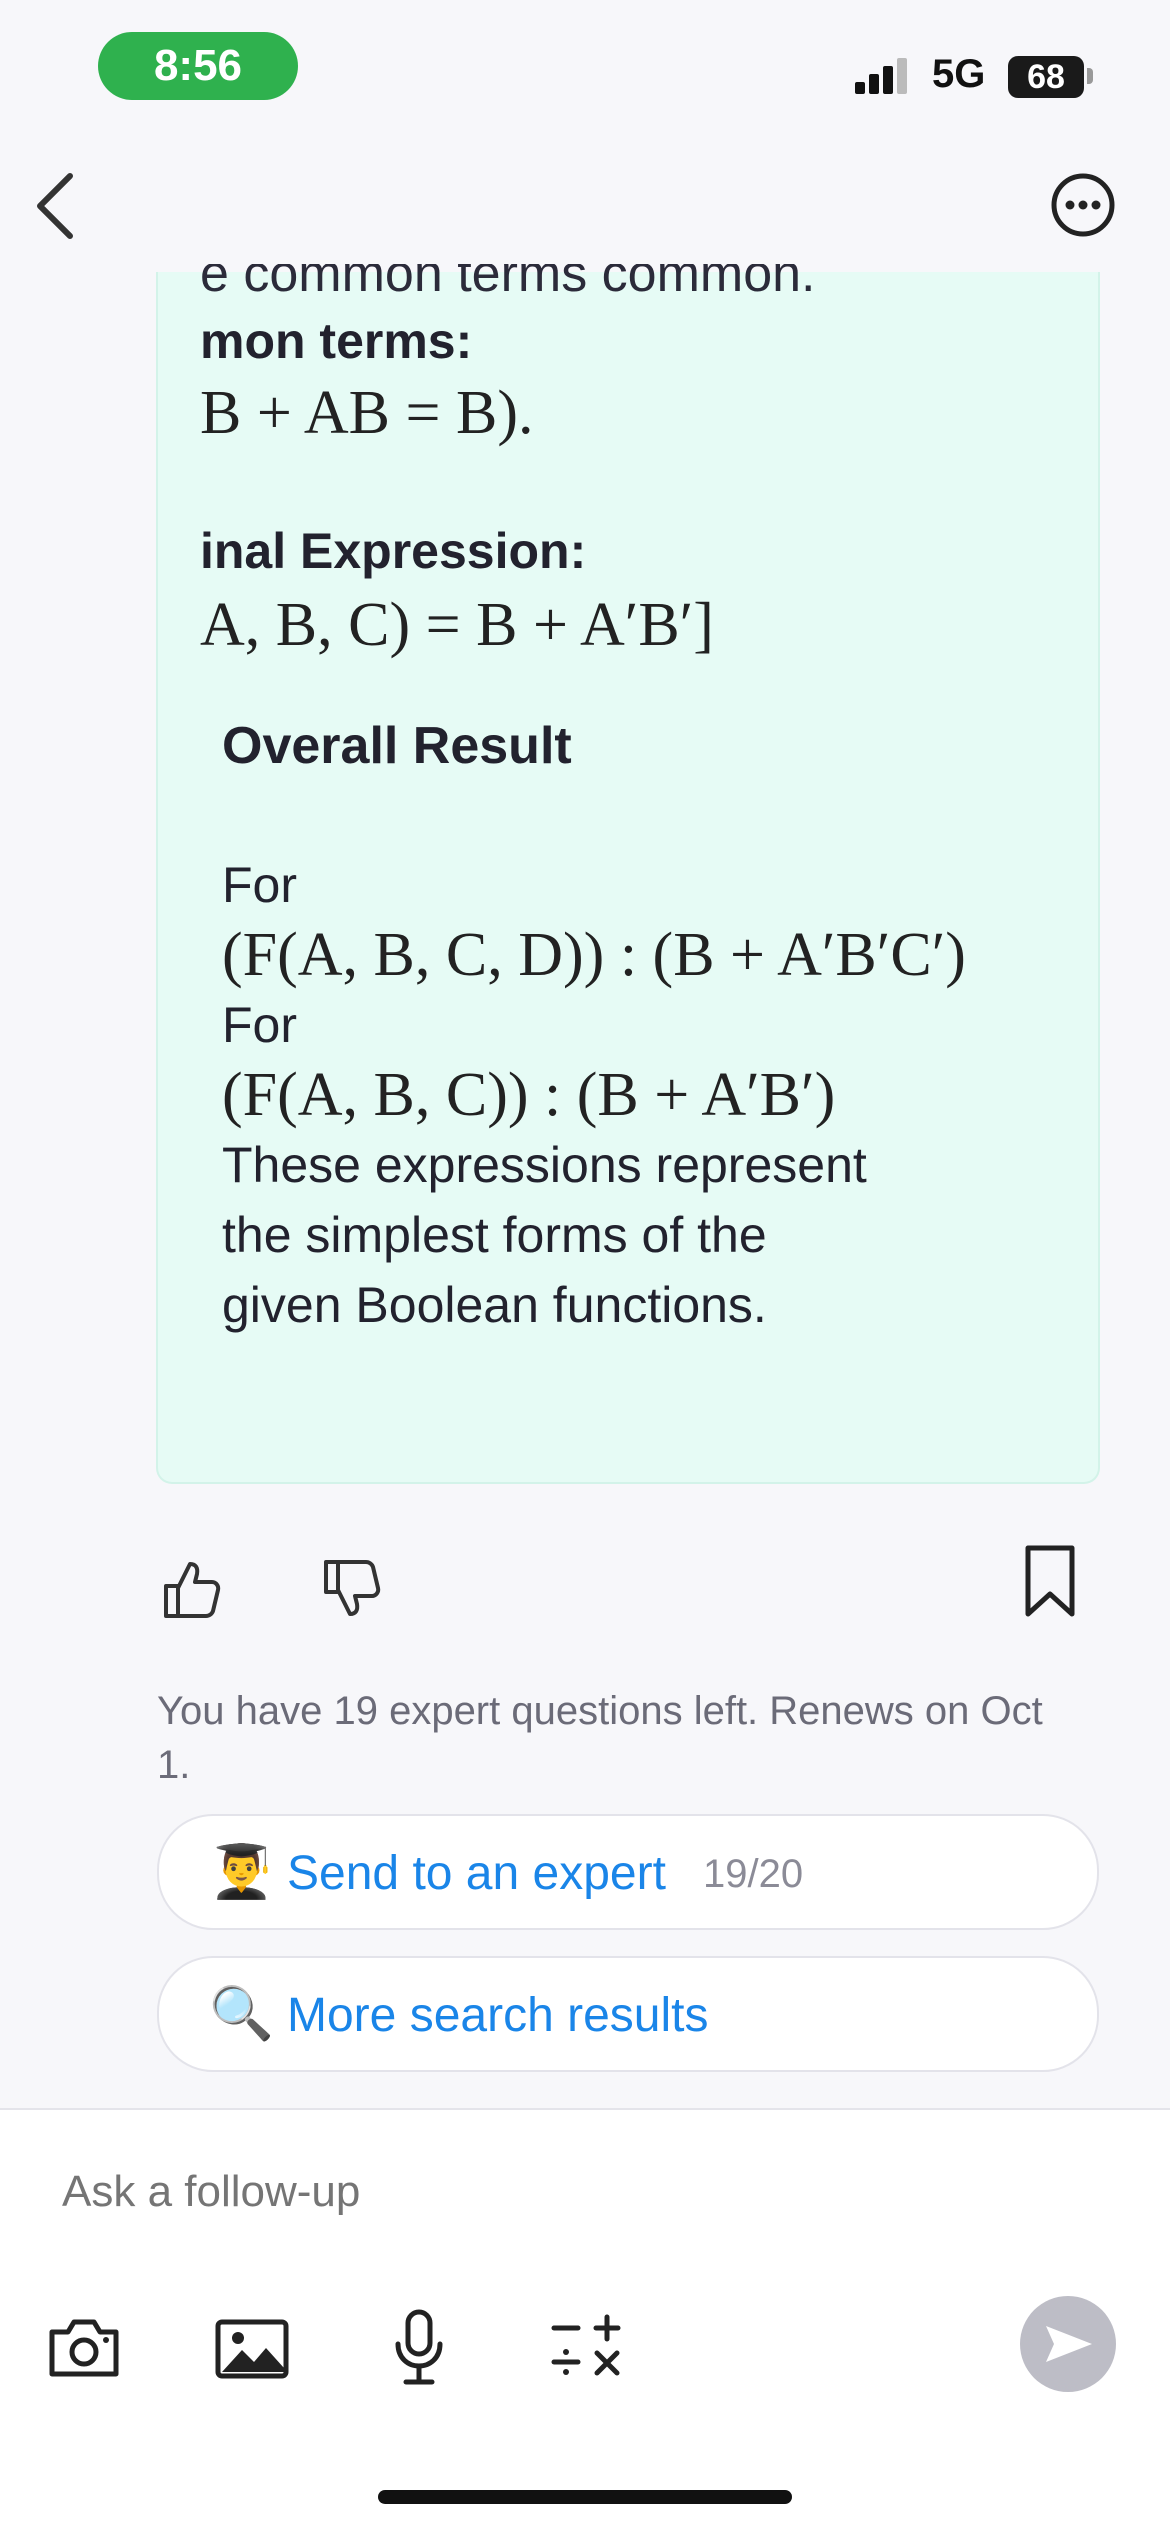 The image size is (1170, 2534). Describe the element at coordinates (1050, 1582) in the screenshot. I see `bookmark-icon` at that location.